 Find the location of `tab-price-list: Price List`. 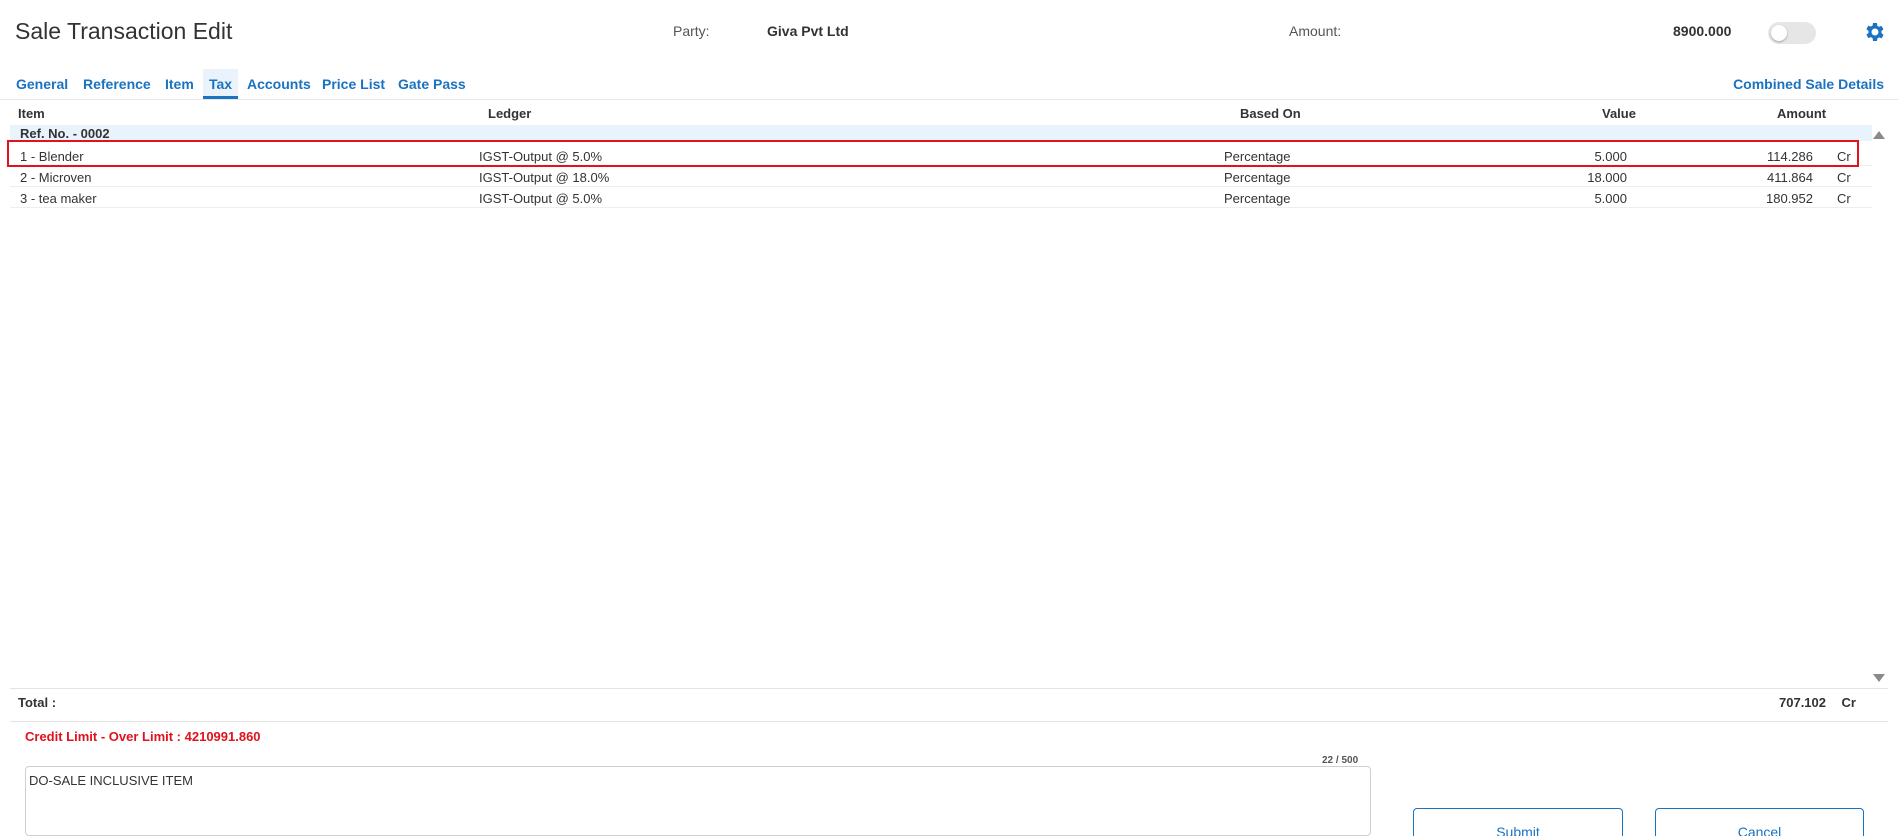

tab-price-list: Price List is located at coordinates (353, 84).